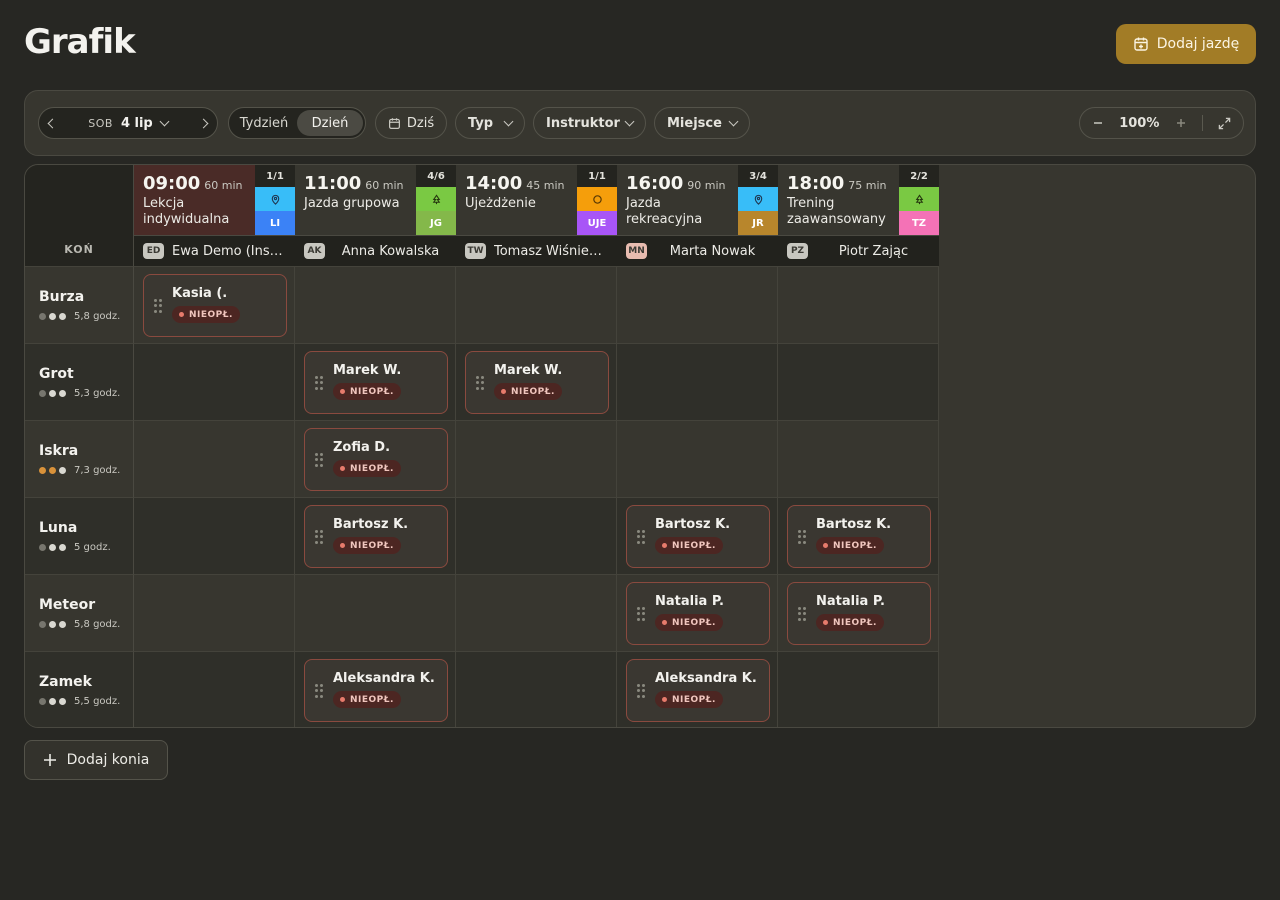 This screenshot has height=900, width=1280. Describe the element at coordinates (108, 760) in the screenshot. I see `add-horse-label: Dodaj konia` at that location.